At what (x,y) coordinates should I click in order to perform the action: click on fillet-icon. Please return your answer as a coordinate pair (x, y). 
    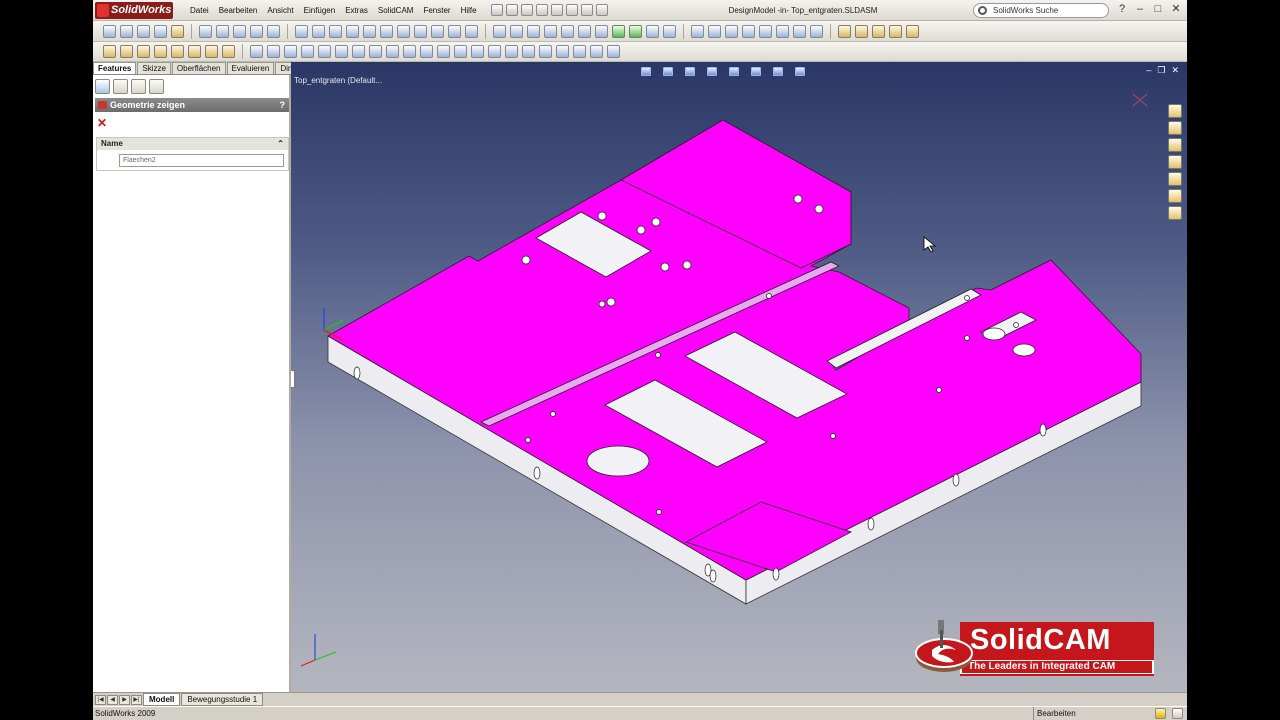
    Looking at the image, I should click on (494, 51).